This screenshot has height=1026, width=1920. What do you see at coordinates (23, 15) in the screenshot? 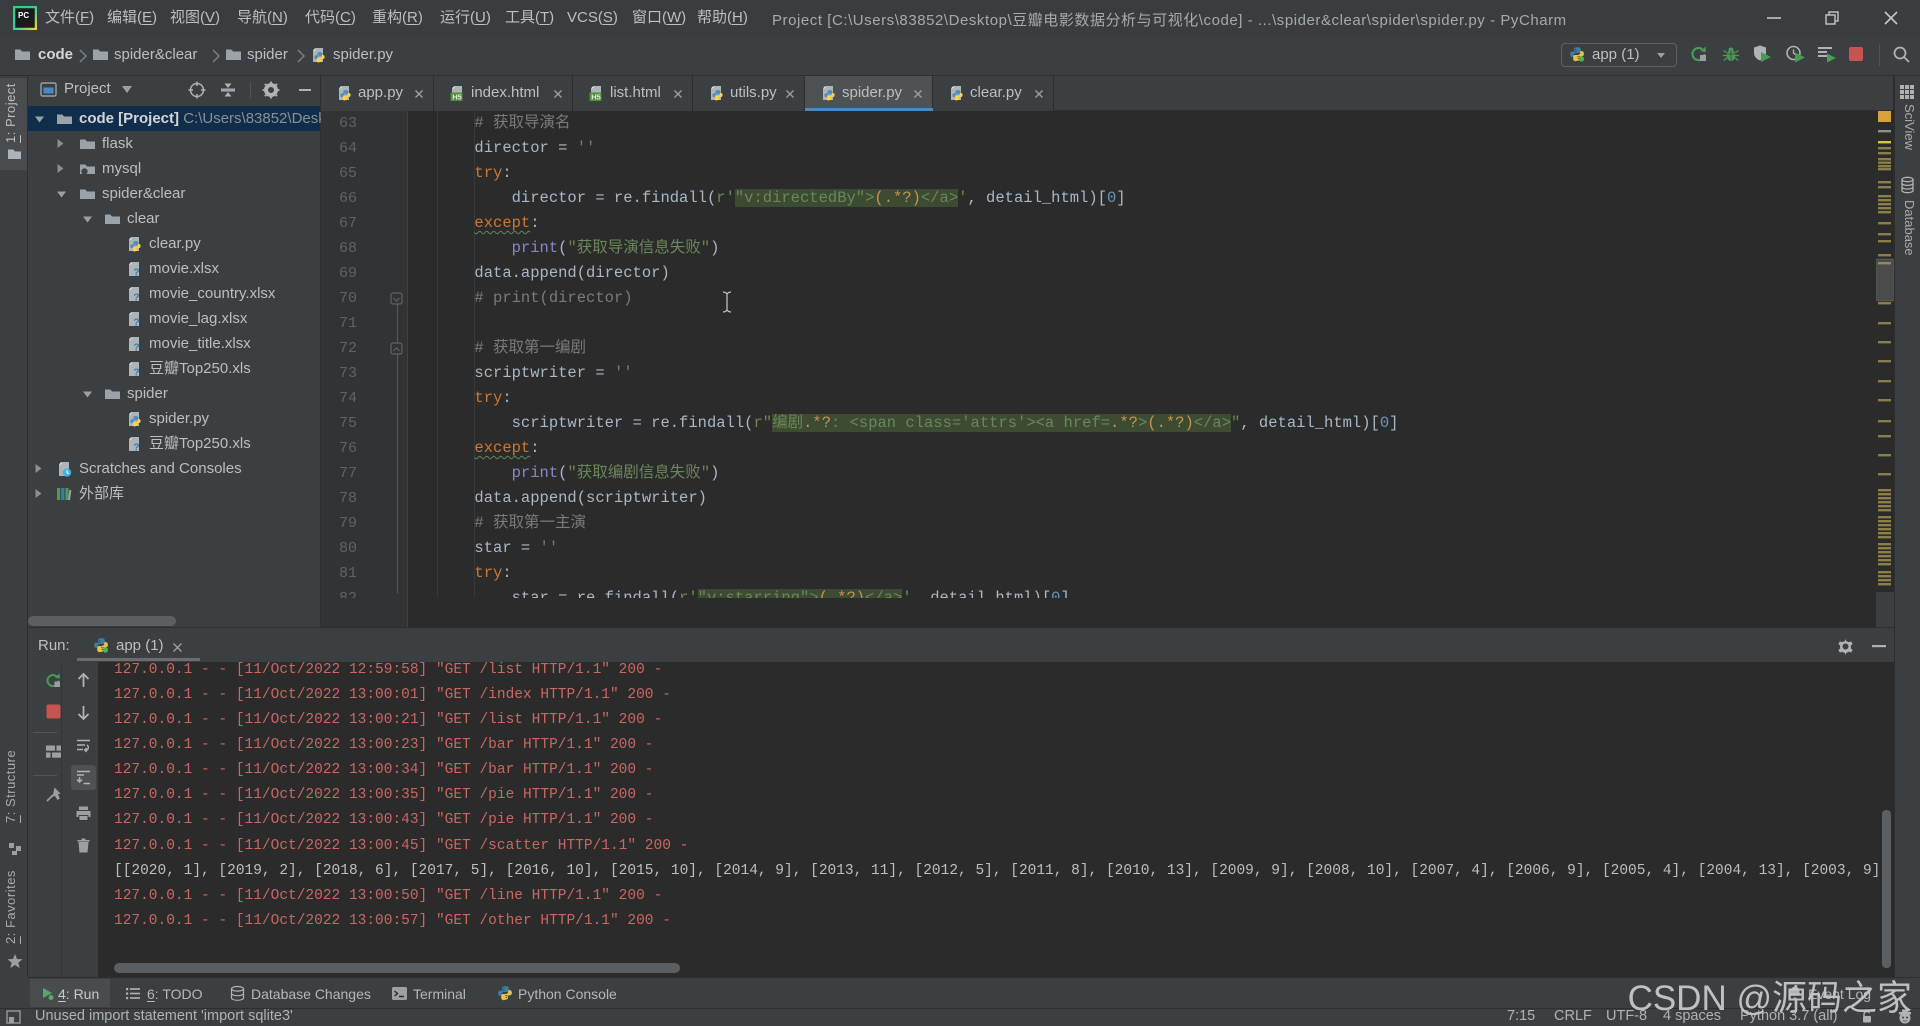
I see `svg-text: PC` at bounding box center [23, 15].